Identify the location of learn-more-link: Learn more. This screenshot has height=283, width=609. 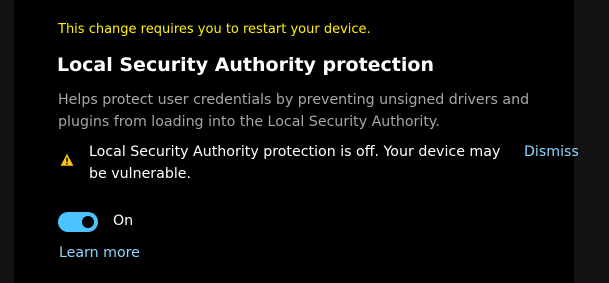
(99, 253).